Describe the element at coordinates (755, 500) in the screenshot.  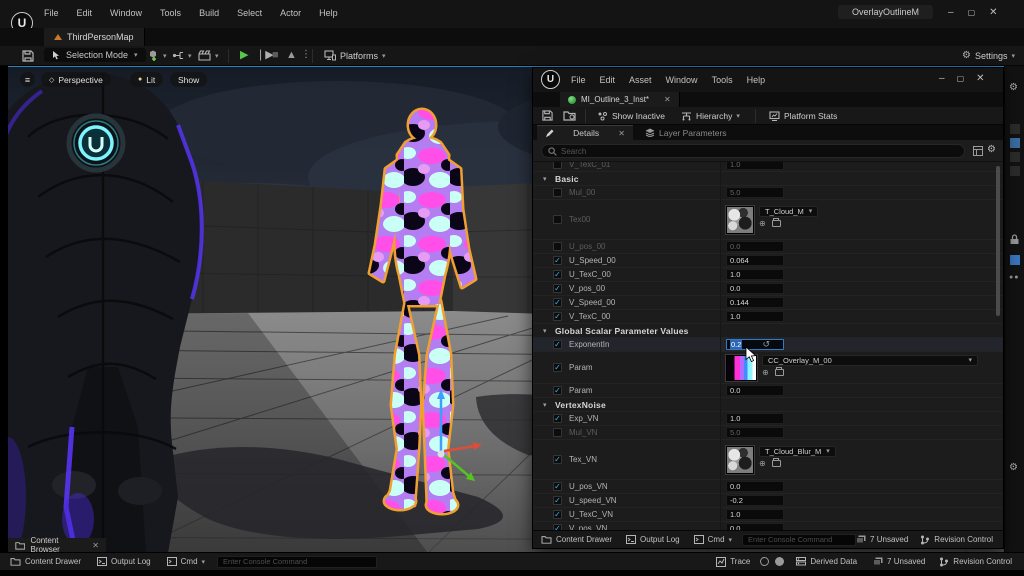
I see `param-value-input: -0.2` at that location.